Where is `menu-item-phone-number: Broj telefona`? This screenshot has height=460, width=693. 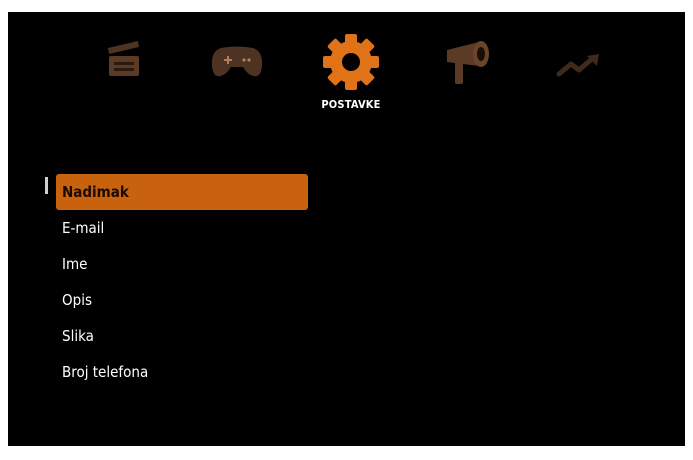 menu-item-phone-number: Broj telefona is located at coordinates (182, 372).